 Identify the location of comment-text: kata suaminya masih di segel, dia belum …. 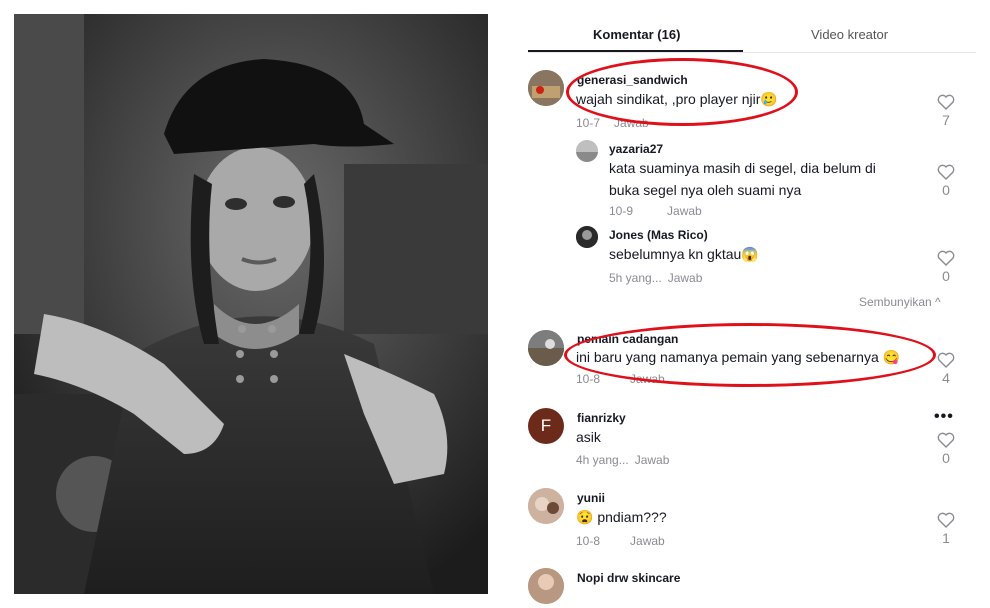
(742, 179).